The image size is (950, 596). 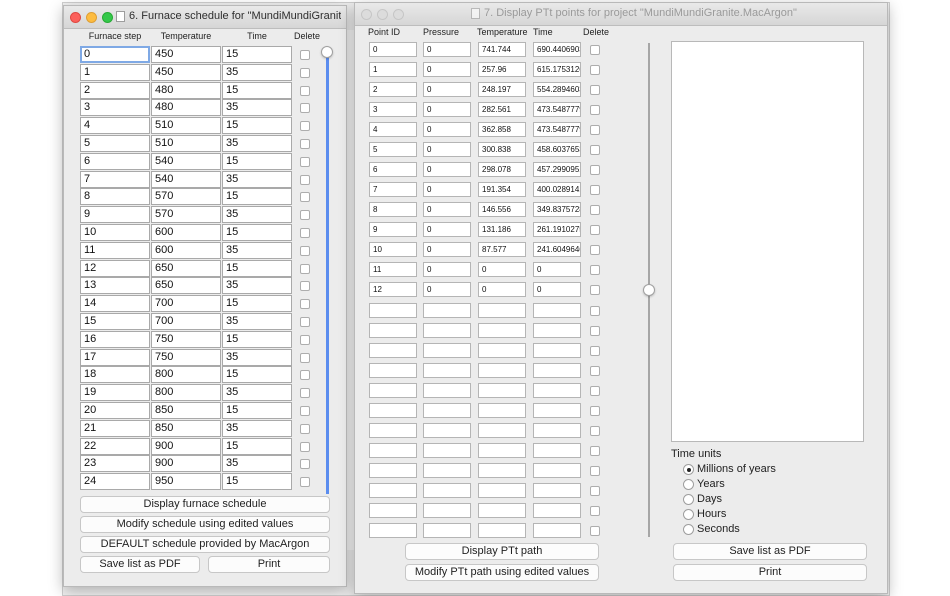 I want to click on temperature-field: 362.858, so click(x=502, y=130).